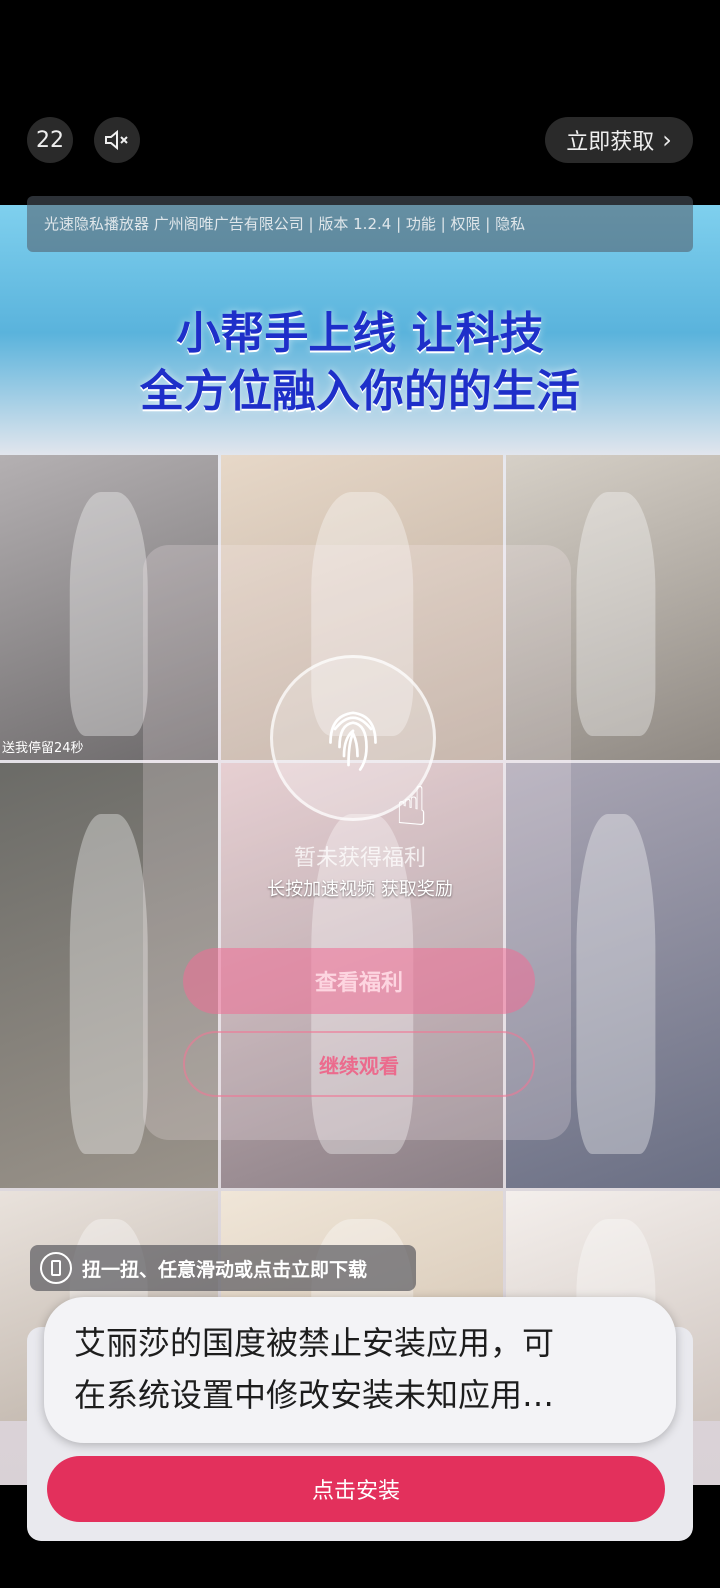  What do you see at coordinates (50, 140) in the screenshot?
I see `countdown-badge: 22` at bounding box center [50, 140].